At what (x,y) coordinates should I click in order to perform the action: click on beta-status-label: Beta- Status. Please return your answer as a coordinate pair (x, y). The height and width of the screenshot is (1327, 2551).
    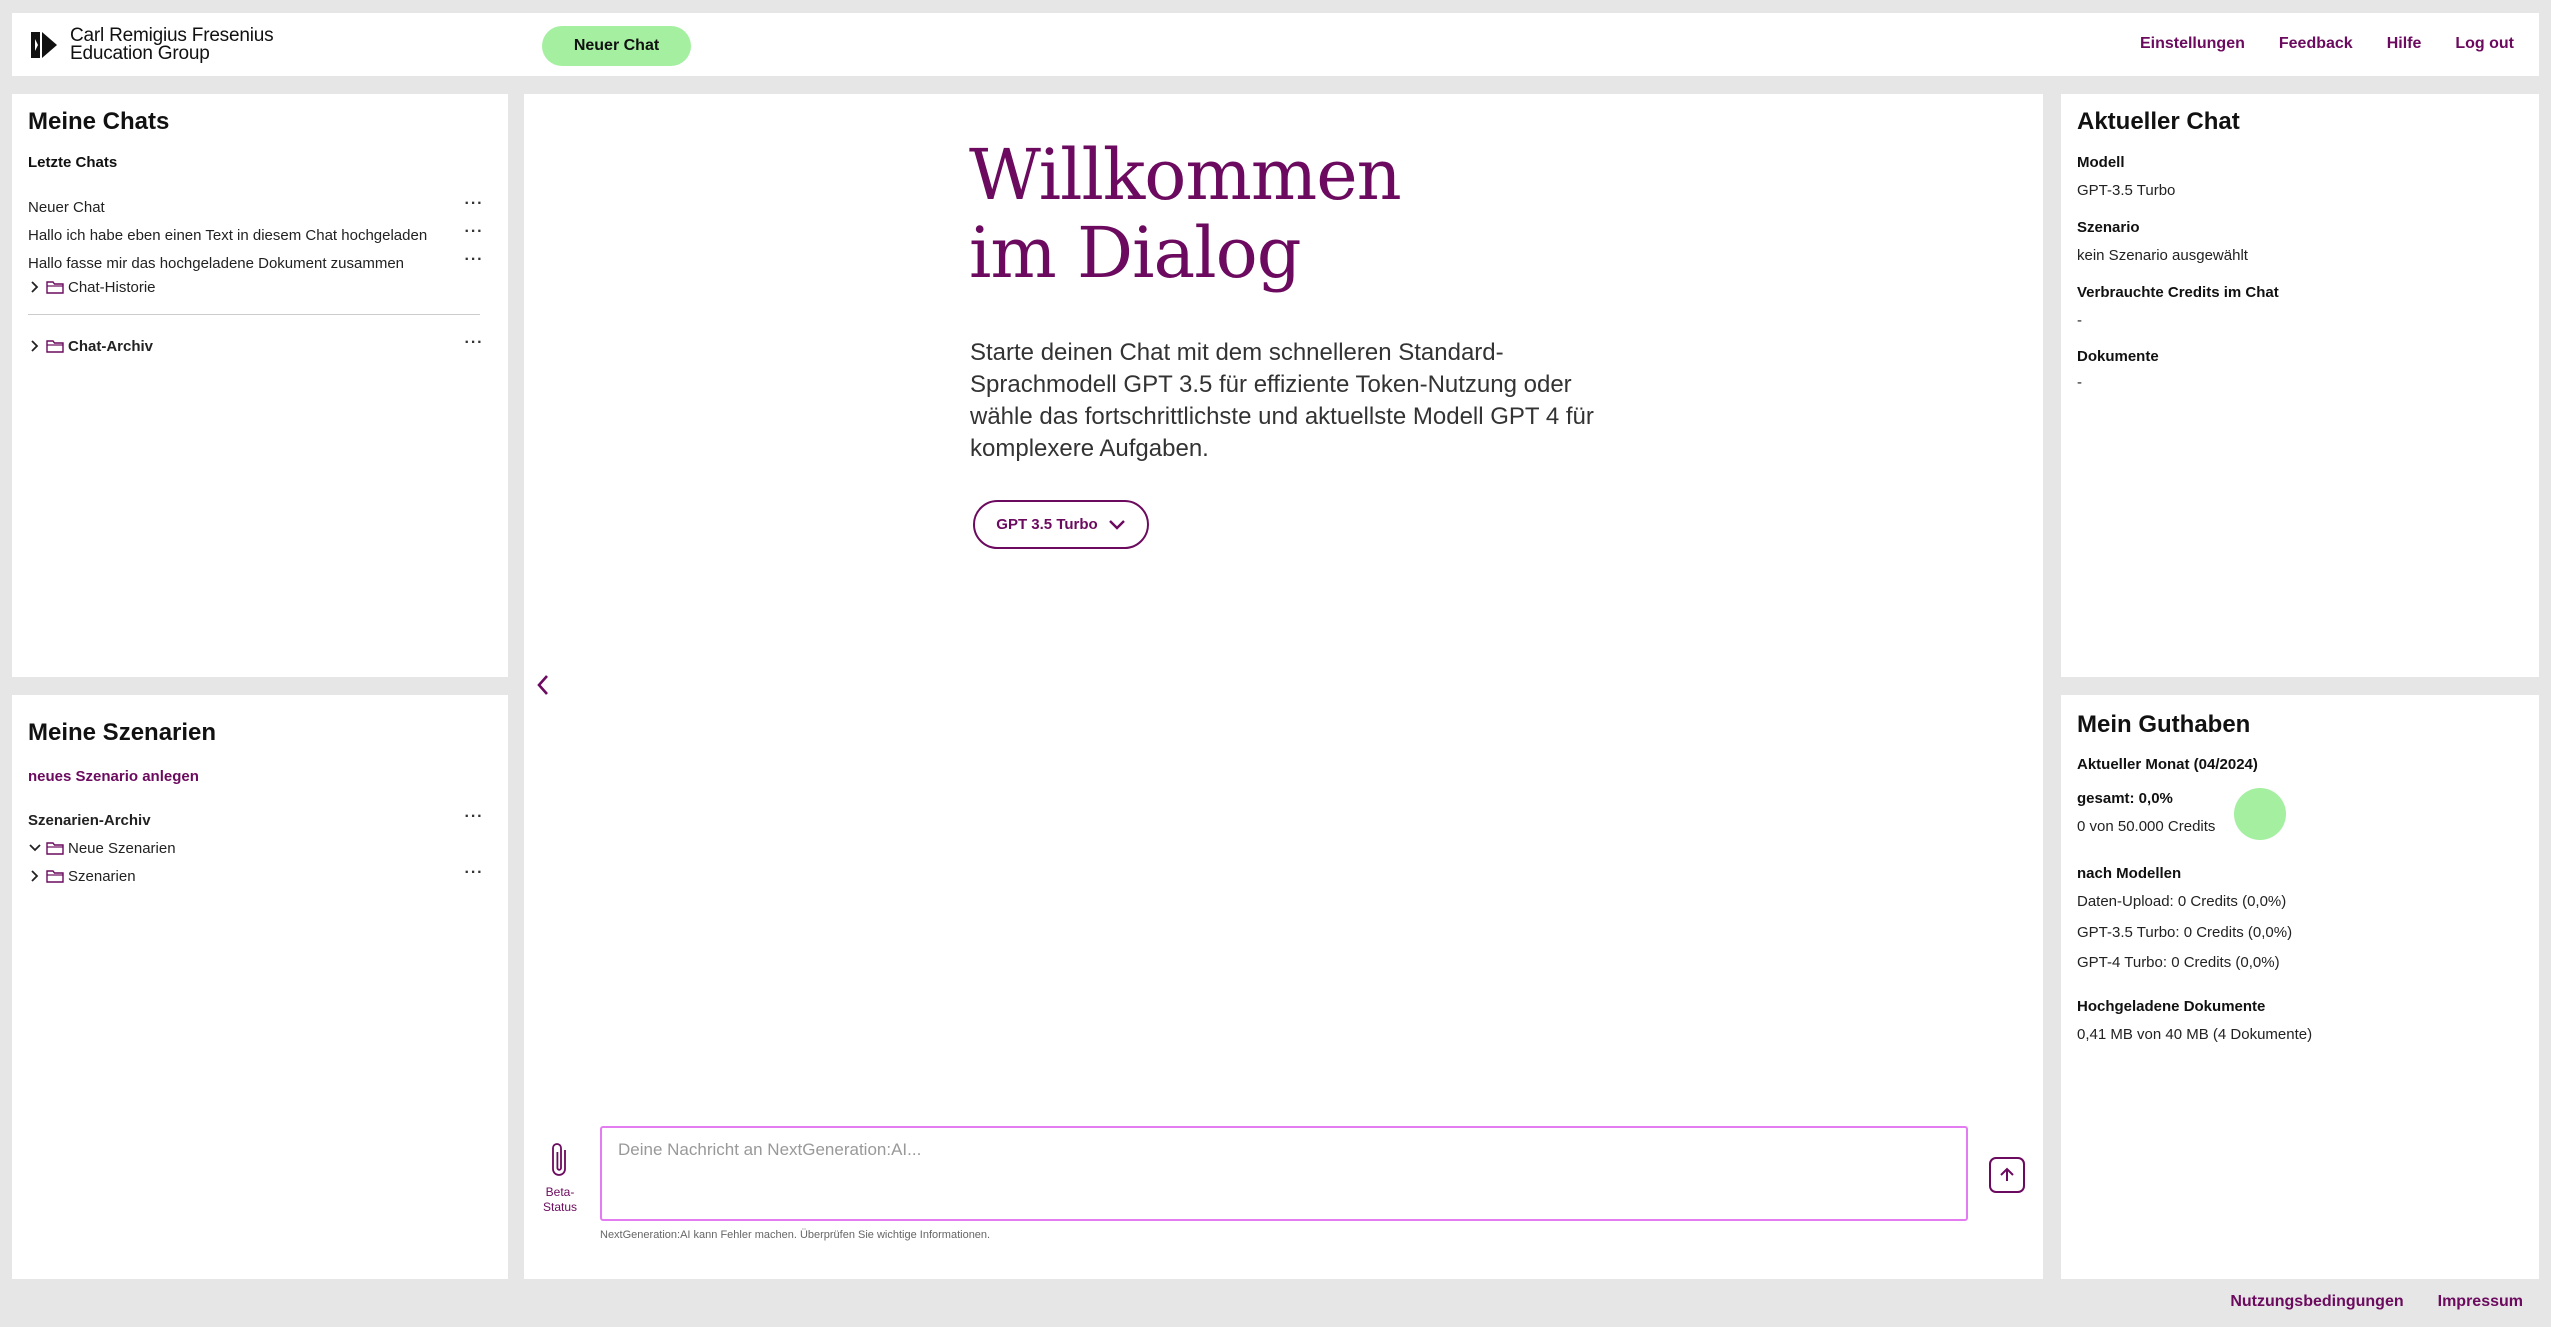
    Looking at the image, I should click on (560, 1200).